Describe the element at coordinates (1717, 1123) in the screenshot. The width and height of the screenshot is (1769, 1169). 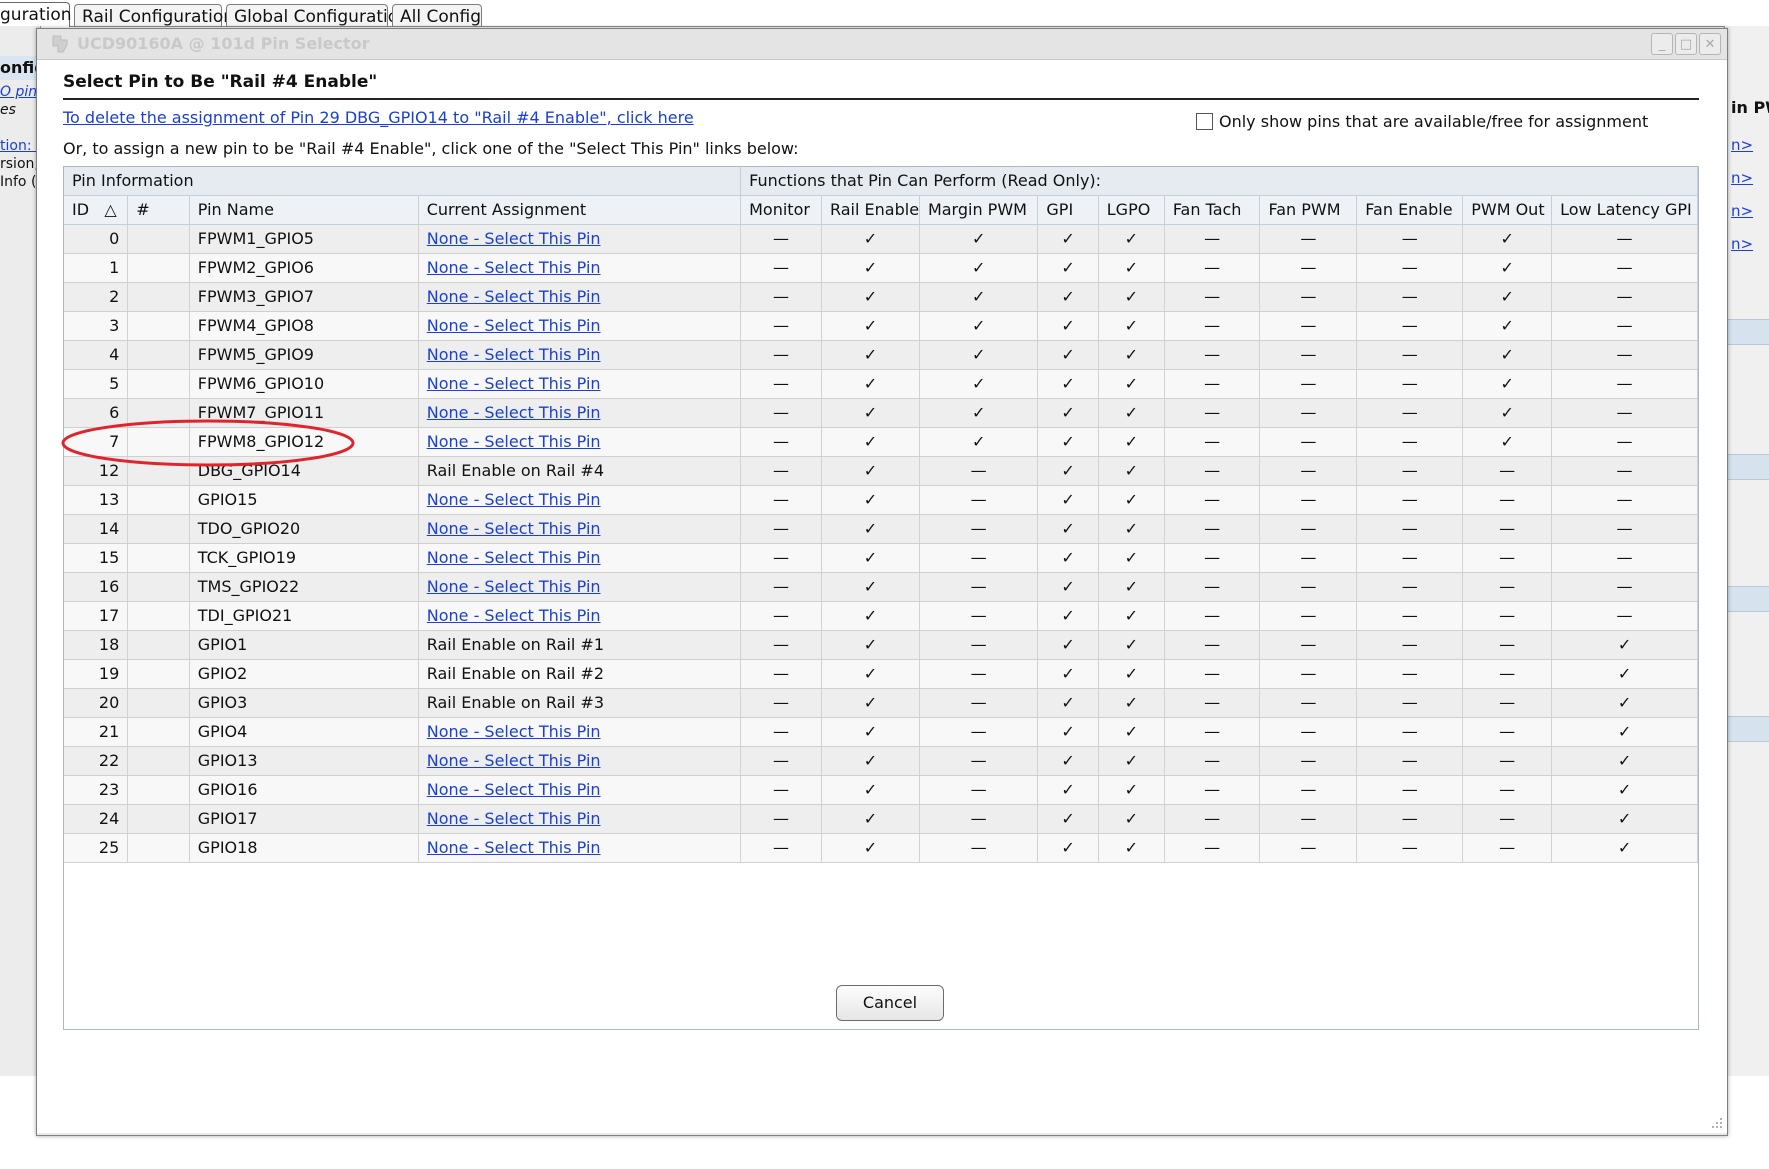
I see `resize-grip-icon` at that location.